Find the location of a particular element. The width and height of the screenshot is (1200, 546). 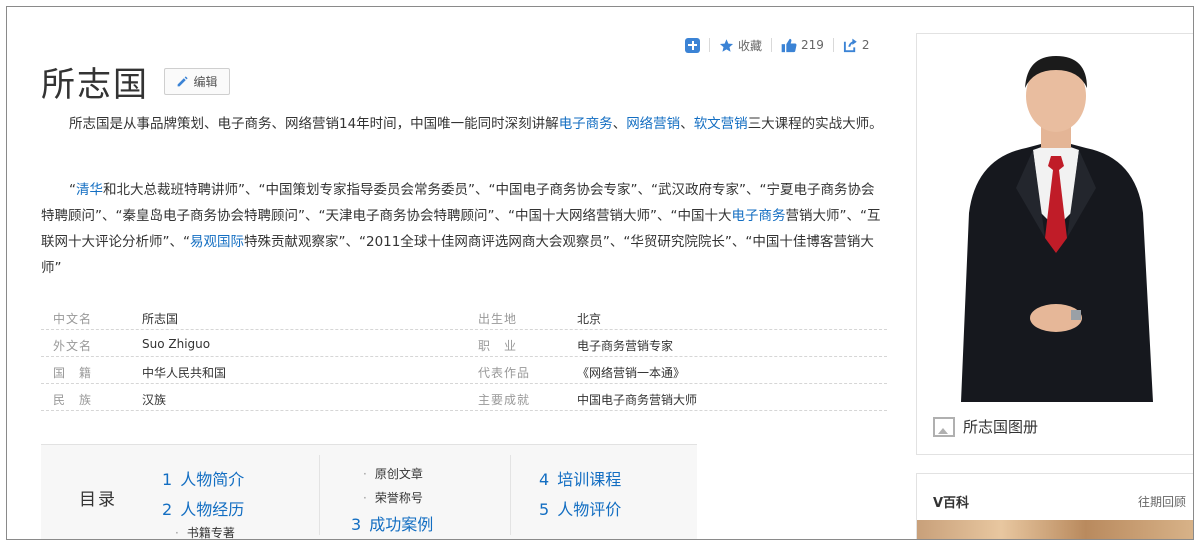

info-row: 国 籍 中华人民共和国 代表作品 《网络营销一本通》 is located at coordinates (464, 370).